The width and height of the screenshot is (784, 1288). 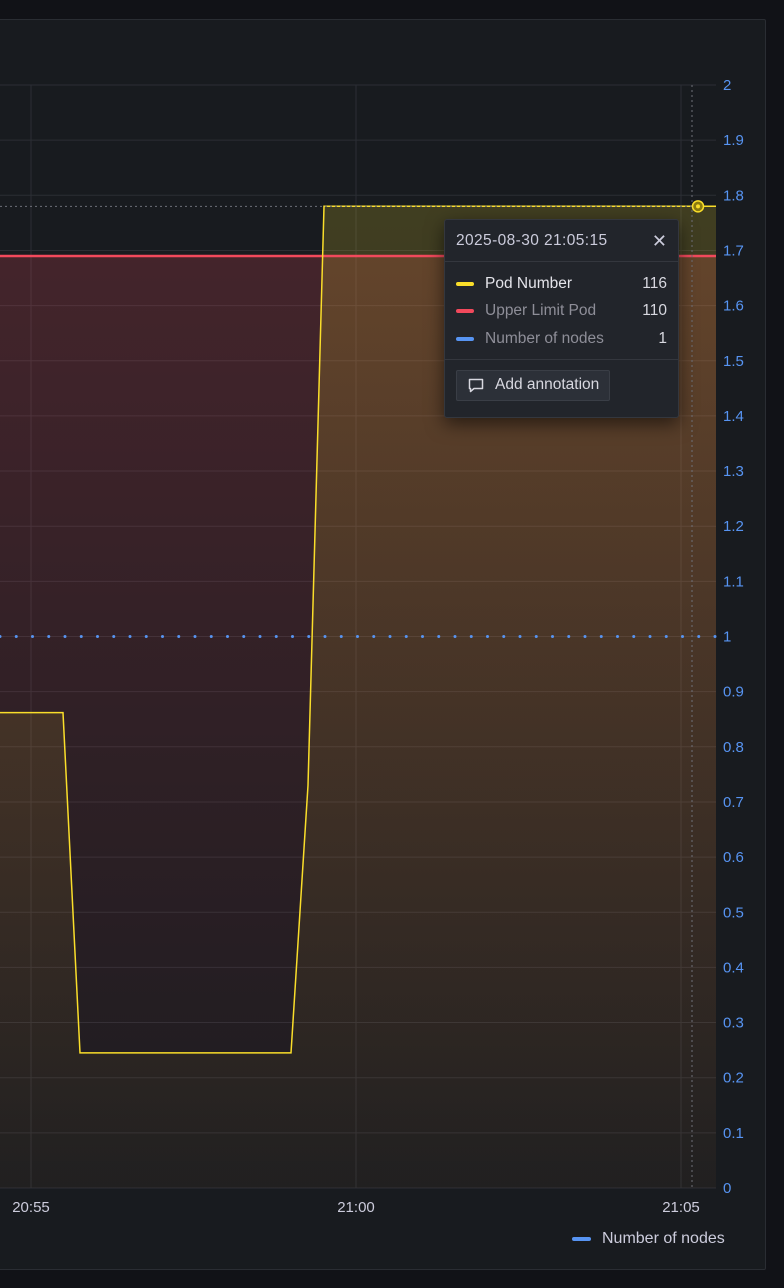 What do you see at coordinates (654, 311) in the screenshot?
I see `tooltip-series-value: 110` at bounding box center [654, 311].